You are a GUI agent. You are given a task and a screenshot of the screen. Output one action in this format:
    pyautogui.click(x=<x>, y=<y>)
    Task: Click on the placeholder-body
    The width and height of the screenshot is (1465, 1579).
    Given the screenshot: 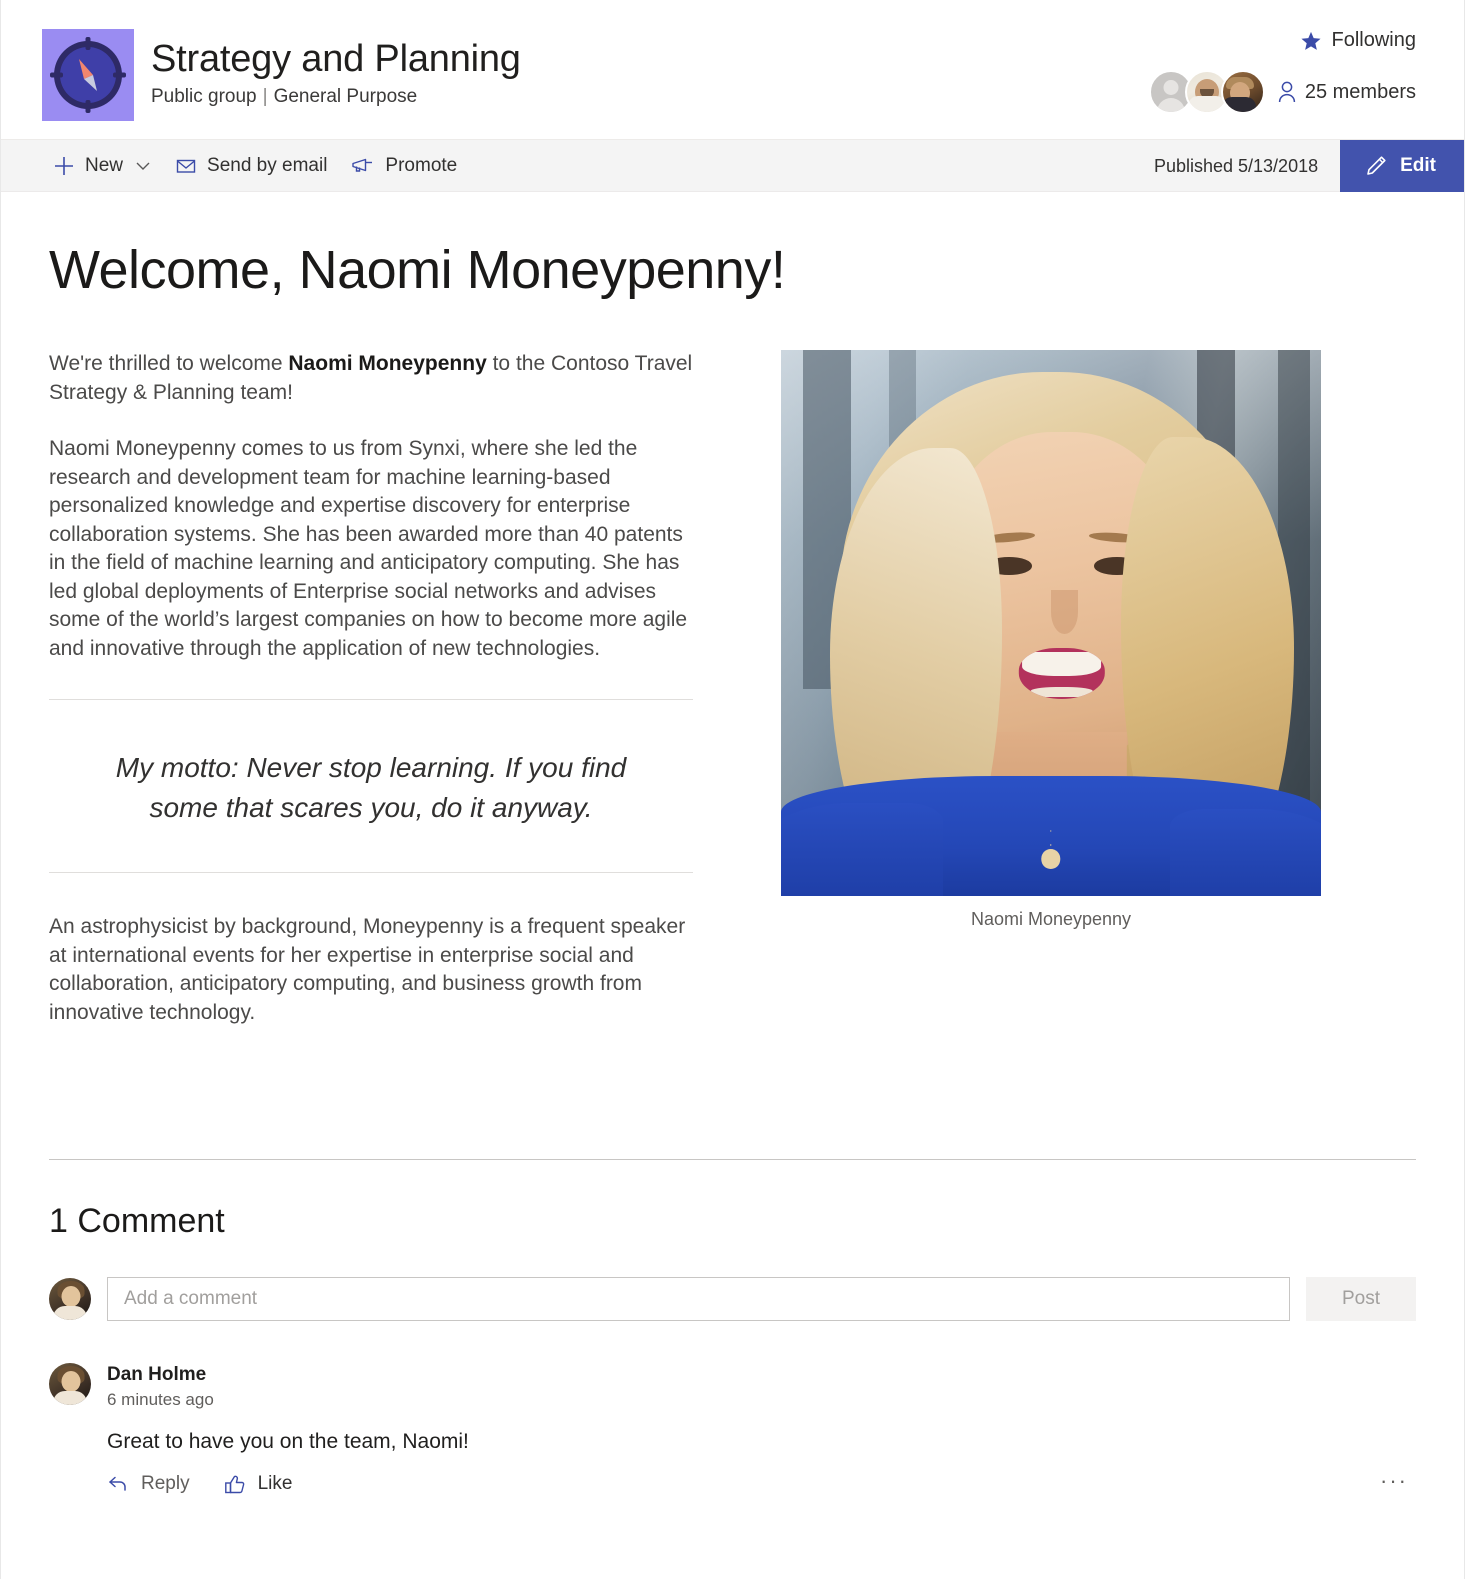 What is the action you would take?
    pyautogui.click(x=1170, y=105)
    